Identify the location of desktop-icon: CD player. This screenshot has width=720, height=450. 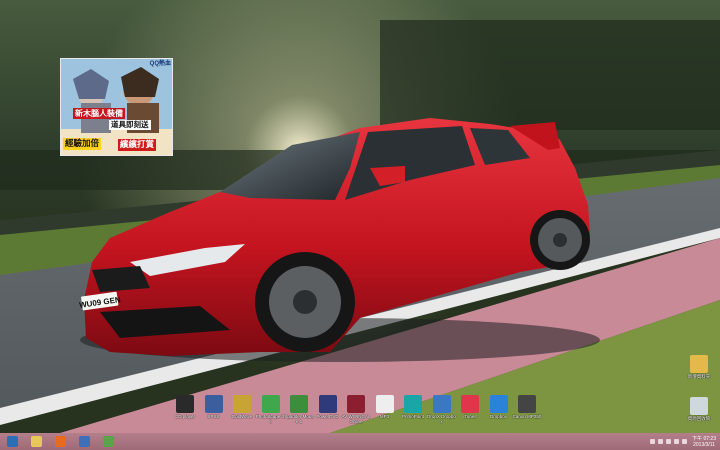
(185, 407).